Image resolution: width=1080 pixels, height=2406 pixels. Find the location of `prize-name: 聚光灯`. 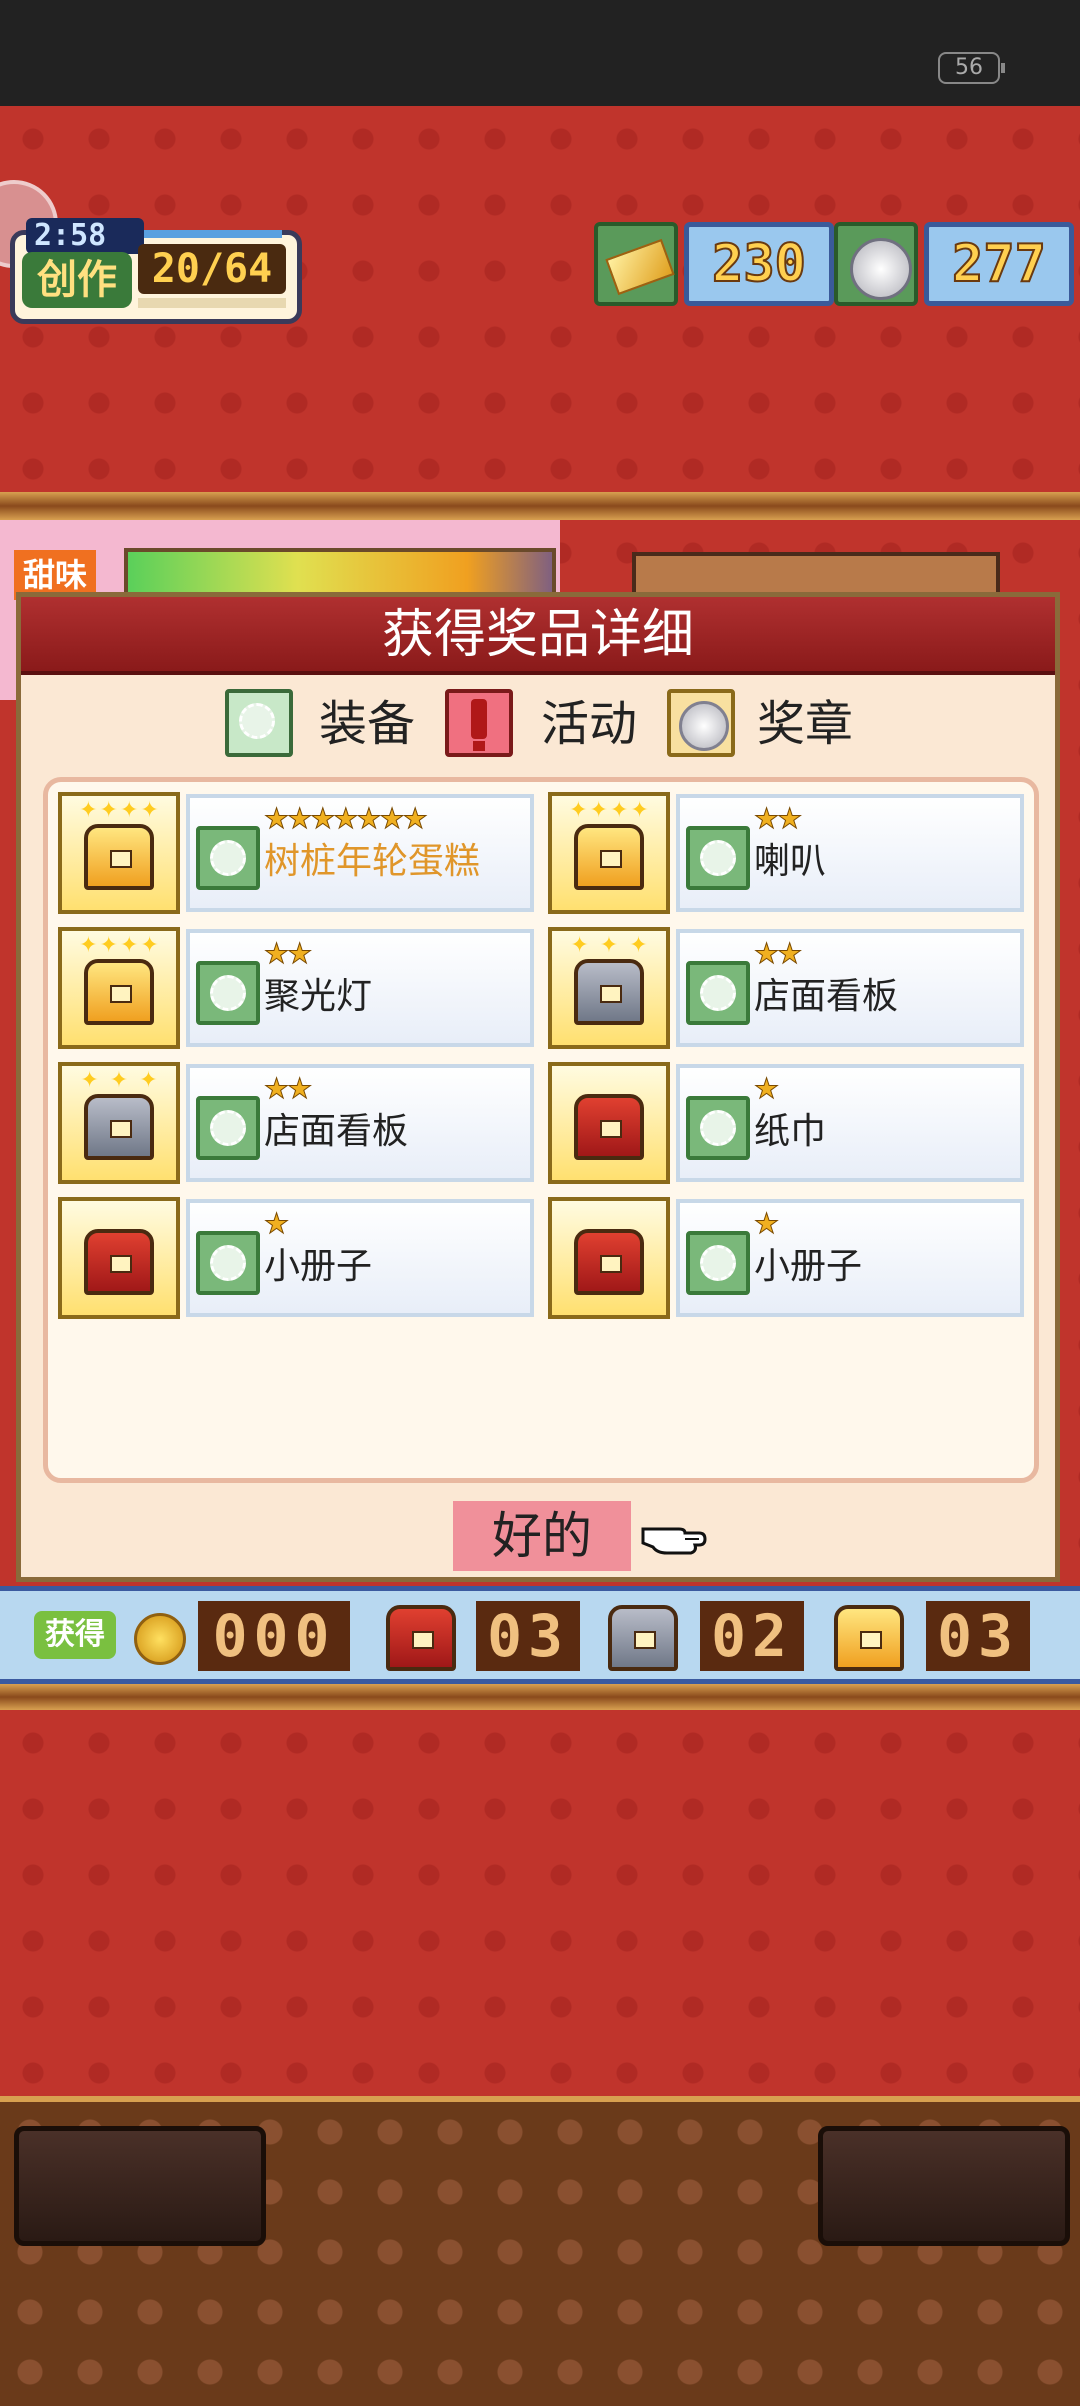

prize-name: 聚光灯 is located at coordinates (318, 996).